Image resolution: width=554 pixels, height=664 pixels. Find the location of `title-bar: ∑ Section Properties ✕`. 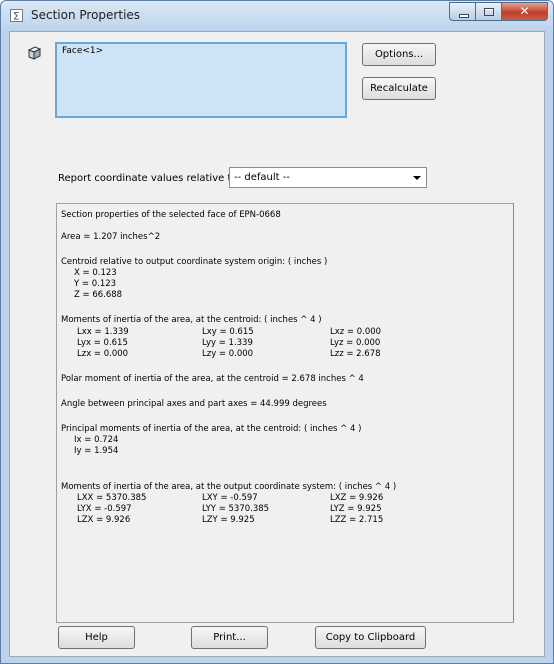

title-bar: ∑ Section Properties ✕ is located at coordinates (277, 16).